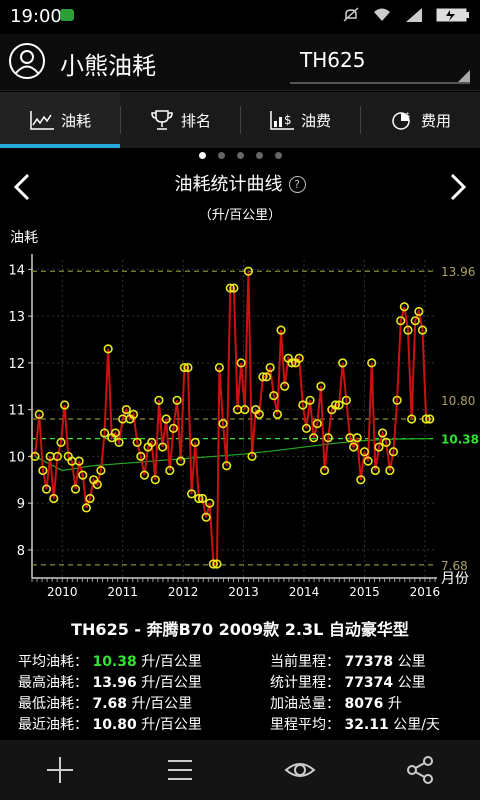  I want to click on stat-row: 里程平均： 32.11 公里/天, so click(355, 725).